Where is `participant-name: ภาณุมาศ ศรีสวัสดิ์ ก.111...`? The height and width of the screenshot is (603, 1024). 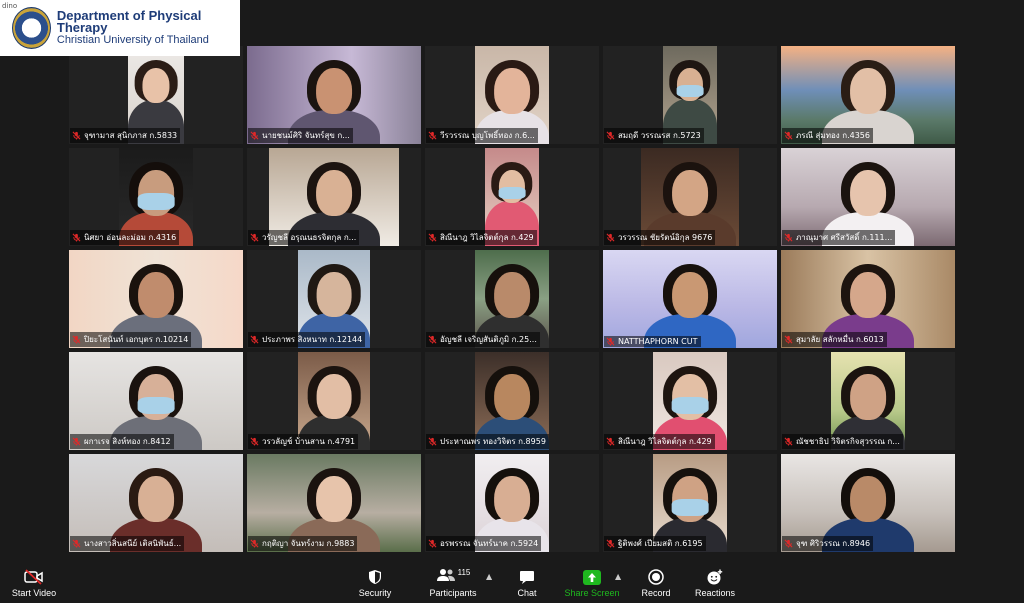 participant-name: ภาณุมาศ ศรีสวัสดิ์ ก.111... is located at coordinates (844, 237).